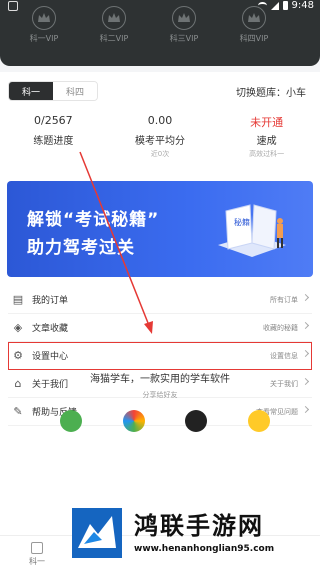  Describe the element at coordinates (196, 421) in the screenshot. I see `qq-icon` at that location.